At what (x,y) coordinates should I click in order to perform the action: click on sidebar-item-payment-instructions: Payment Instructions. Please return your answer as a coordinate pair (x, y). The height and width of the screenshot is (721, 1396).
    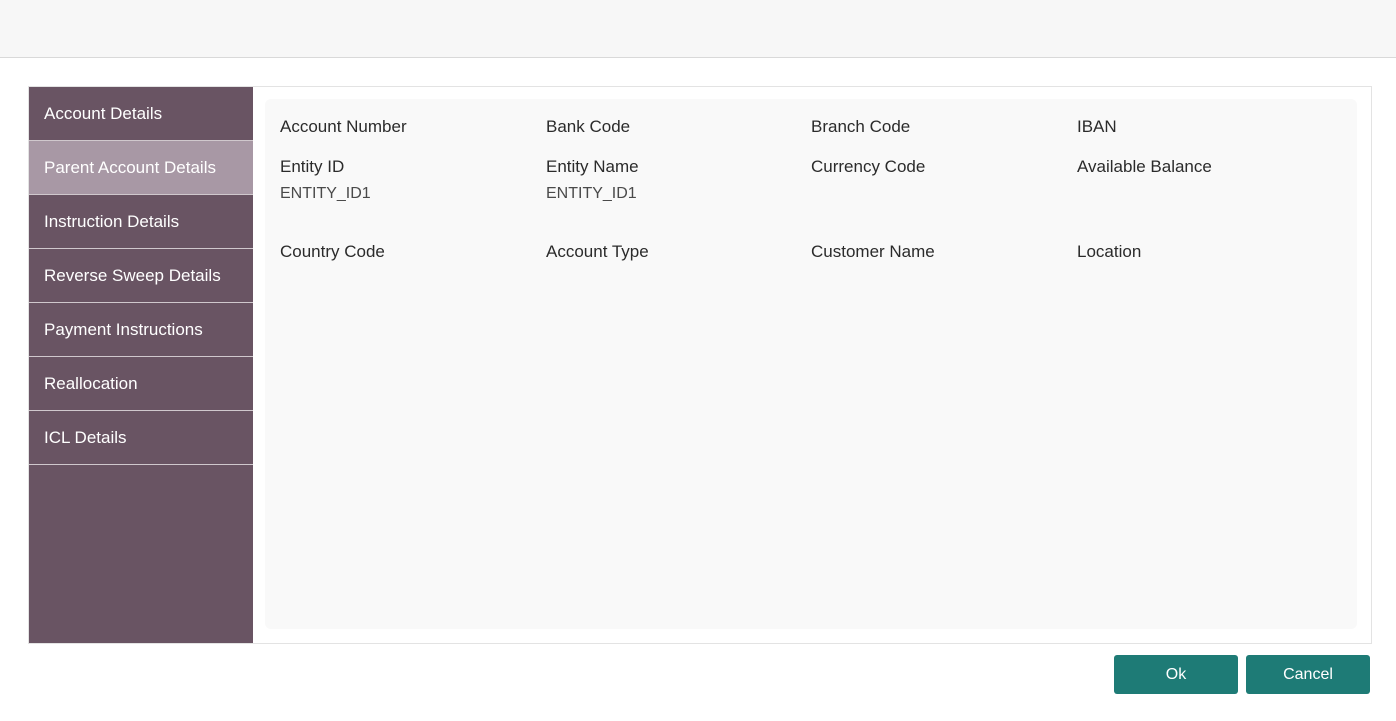
    Looking at the image, I should click on (141, 330).